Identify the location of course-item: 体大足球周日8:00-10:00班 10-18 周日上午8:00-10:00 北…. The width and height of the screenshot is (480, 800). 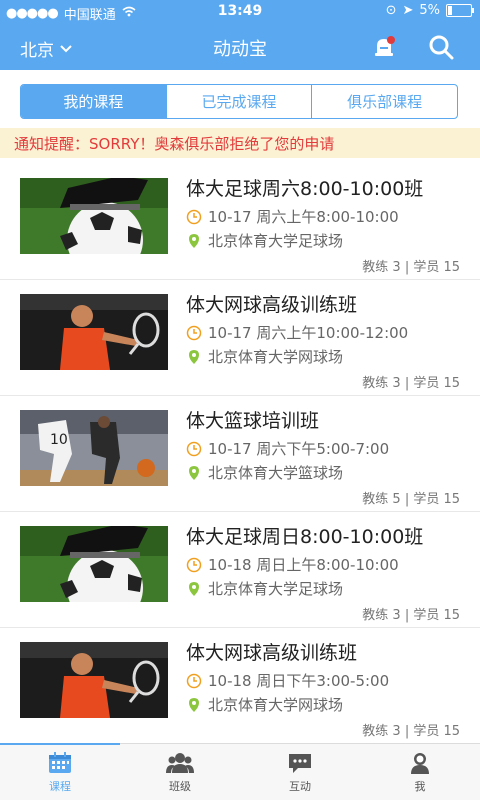
(240, 570).